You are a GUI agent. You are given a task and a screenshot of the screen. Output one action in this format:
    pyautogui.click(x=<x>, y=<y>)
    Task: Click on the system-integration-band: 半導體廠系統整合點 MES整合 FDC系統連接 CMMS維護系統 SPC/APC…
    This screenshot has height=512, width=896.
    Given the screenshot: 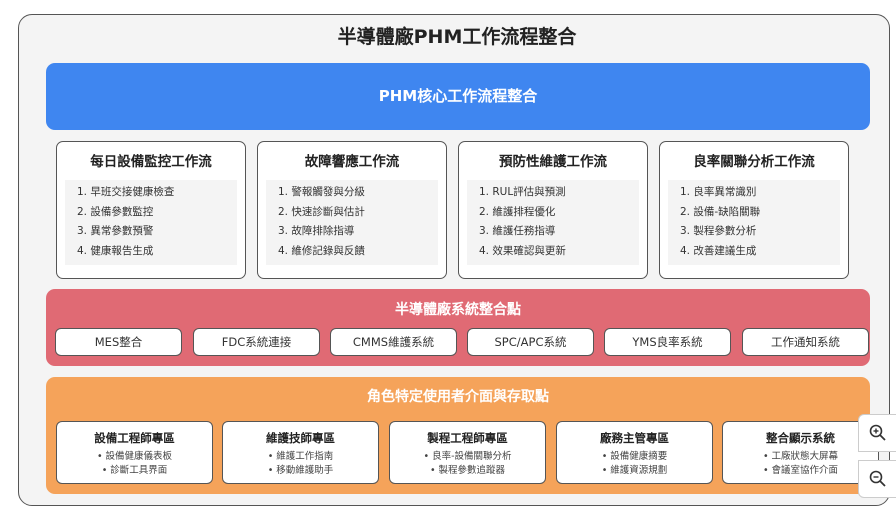 What is the action you would take?
    pyautogui.click(x=458, y=327)
    